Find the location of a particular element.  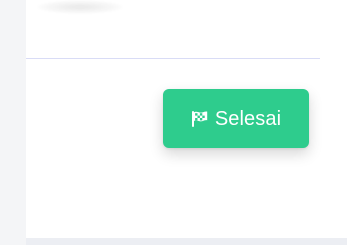

card-bottom-edge is located at coordinates (186, 241).